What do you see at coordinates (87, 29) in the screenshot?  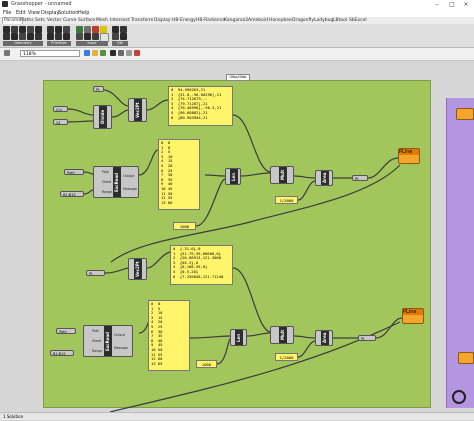 I see `toggle-icon` at bounding box center [87, 29].